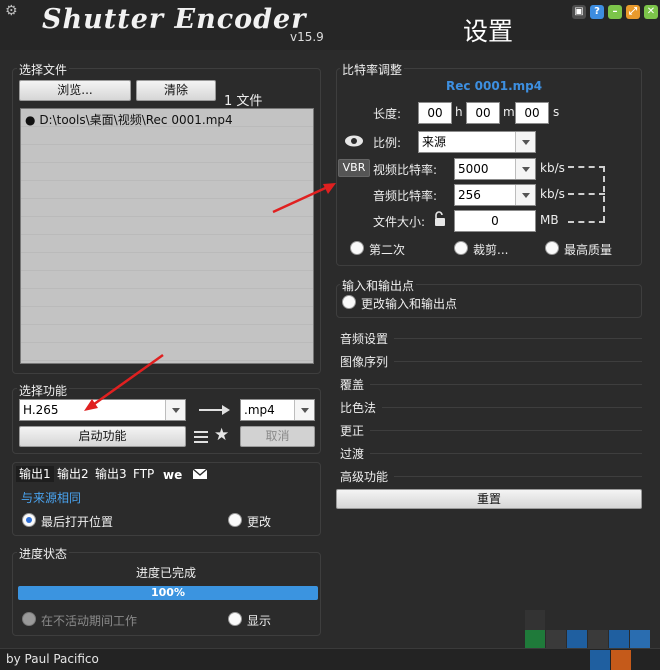 The width and height of the screenshot is (660, 670). What do you see at coordinates (91, 405) in the screenshot?
I see `annotation-arrowhead` at bounding box center [91, 405].